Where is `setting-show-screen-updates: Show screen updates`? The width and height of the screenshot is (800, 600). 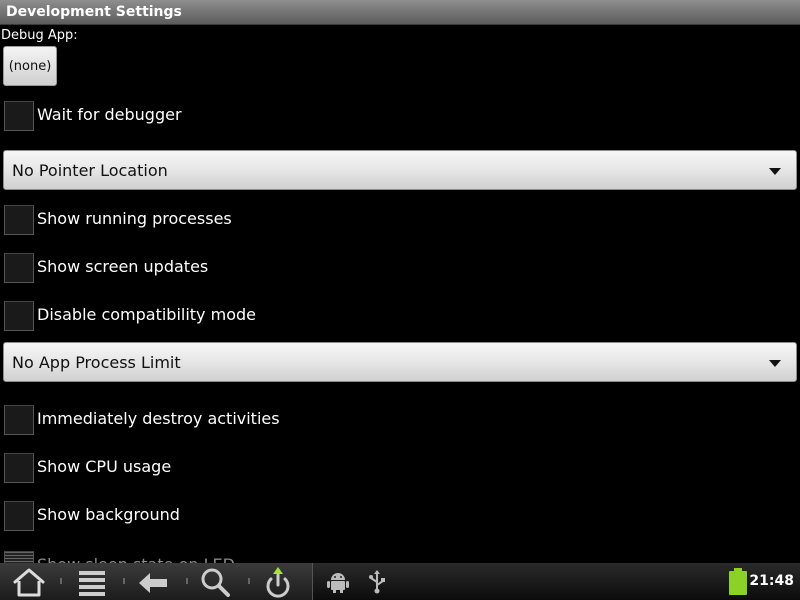 setting-show-screen-updates: Show screen updates is located at coordinates (400, 268).